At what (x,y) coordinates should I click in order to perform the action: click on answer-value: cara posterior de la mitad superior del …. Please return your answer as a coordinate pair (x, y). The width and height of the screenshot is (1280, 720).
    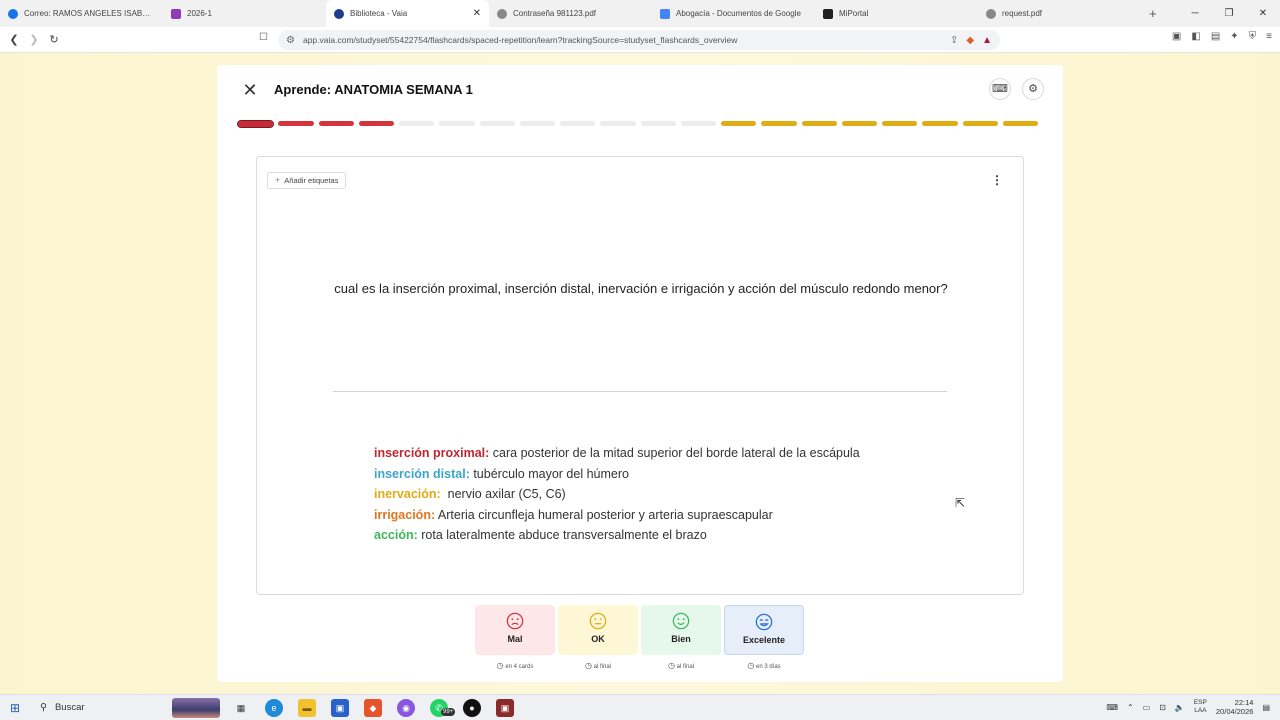
    Looking at the image, I should click on (674, 453).